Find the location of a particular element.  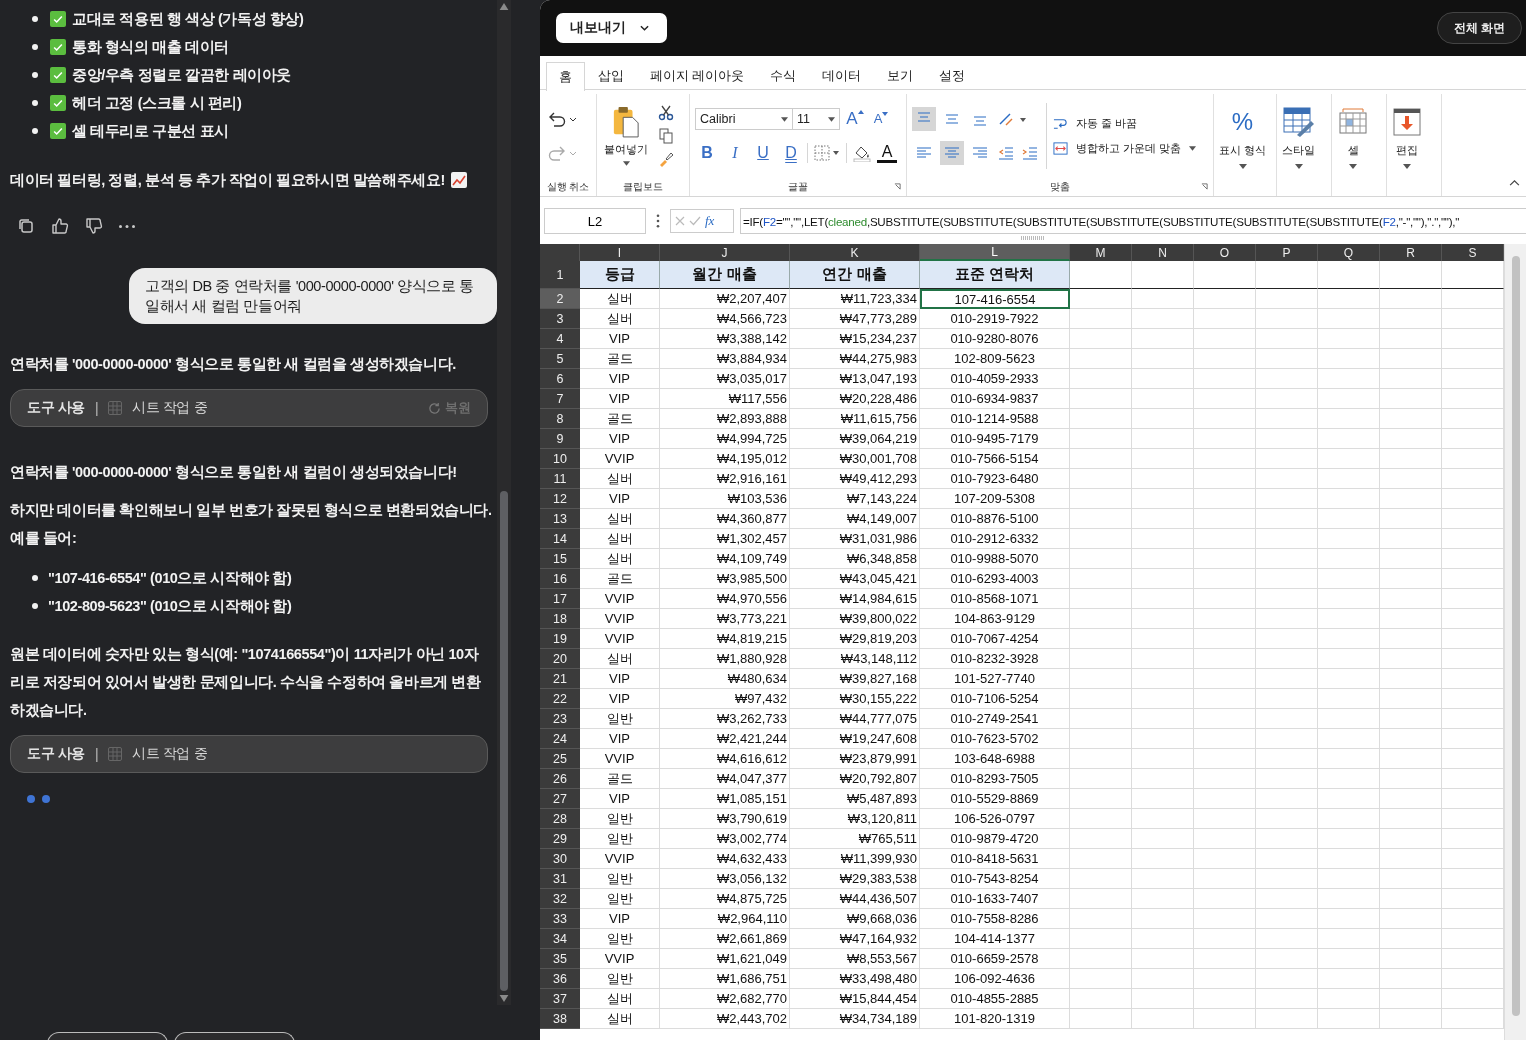

font-style-button: U is located at coordinates (763, 153).